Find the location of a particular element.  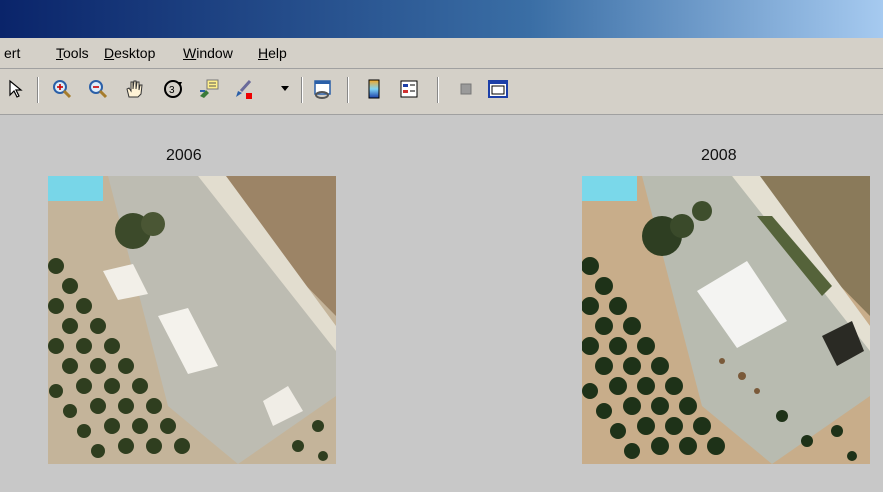

show-plot-tools-icon is located at coordinates (498, 89).